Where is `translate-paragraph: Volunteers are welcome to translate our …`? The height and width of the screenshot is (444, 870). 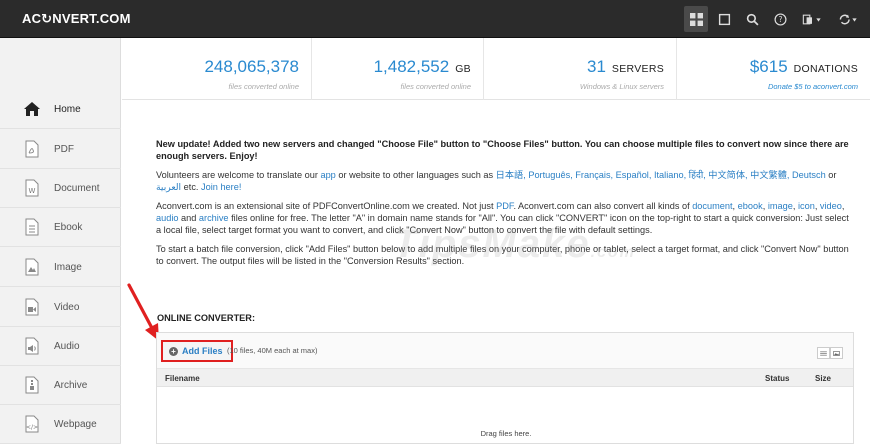 translate-paragraph: Volunteers are welcome to translate our … is located at coordinates (506, 181).